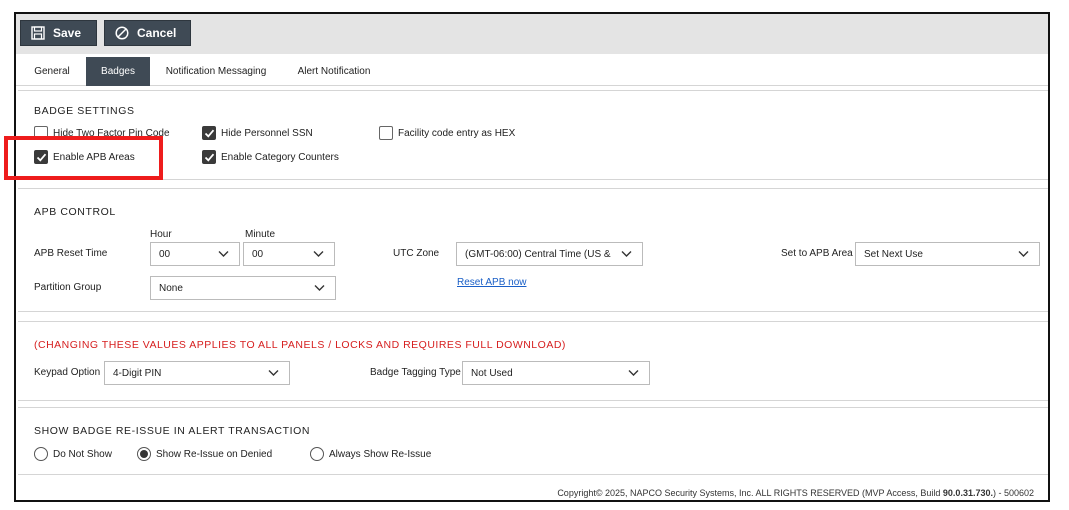  I want to click on hour-value: 00, so click(165, 254).